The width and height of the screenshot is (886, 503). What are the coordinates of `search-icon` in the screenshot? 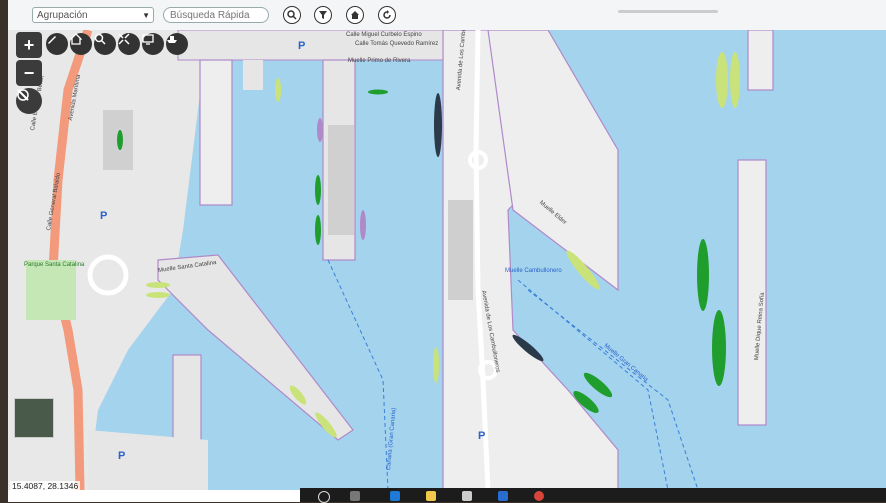 It's located at (292, 15).